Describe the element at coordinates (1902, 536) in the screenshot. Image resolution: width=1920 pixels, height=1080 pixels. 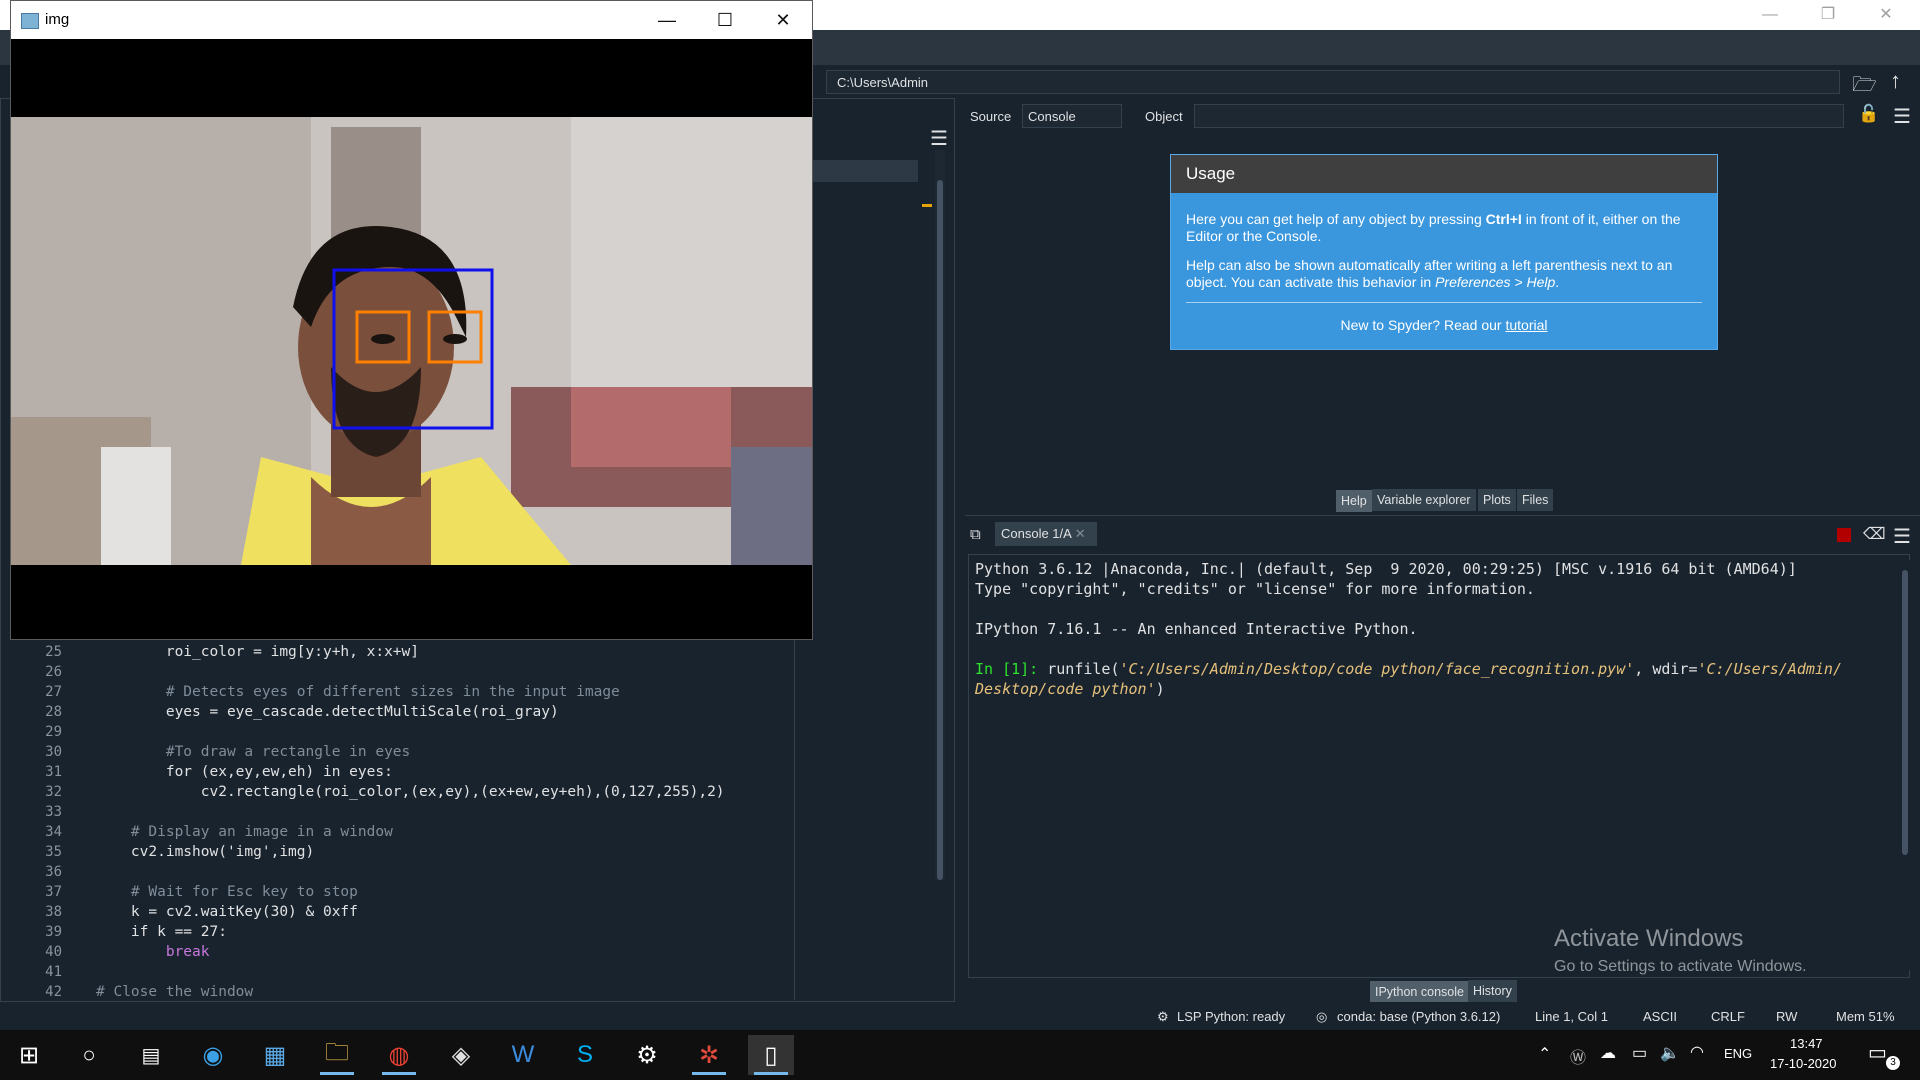
I see `console-options-icon: ☰` at that location.